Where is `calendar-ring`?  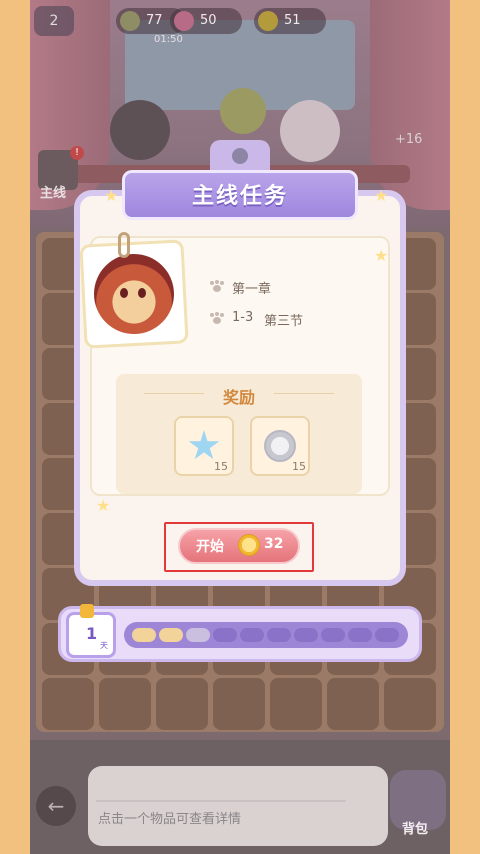 calendar-ring is located at coordinates (87, 611).